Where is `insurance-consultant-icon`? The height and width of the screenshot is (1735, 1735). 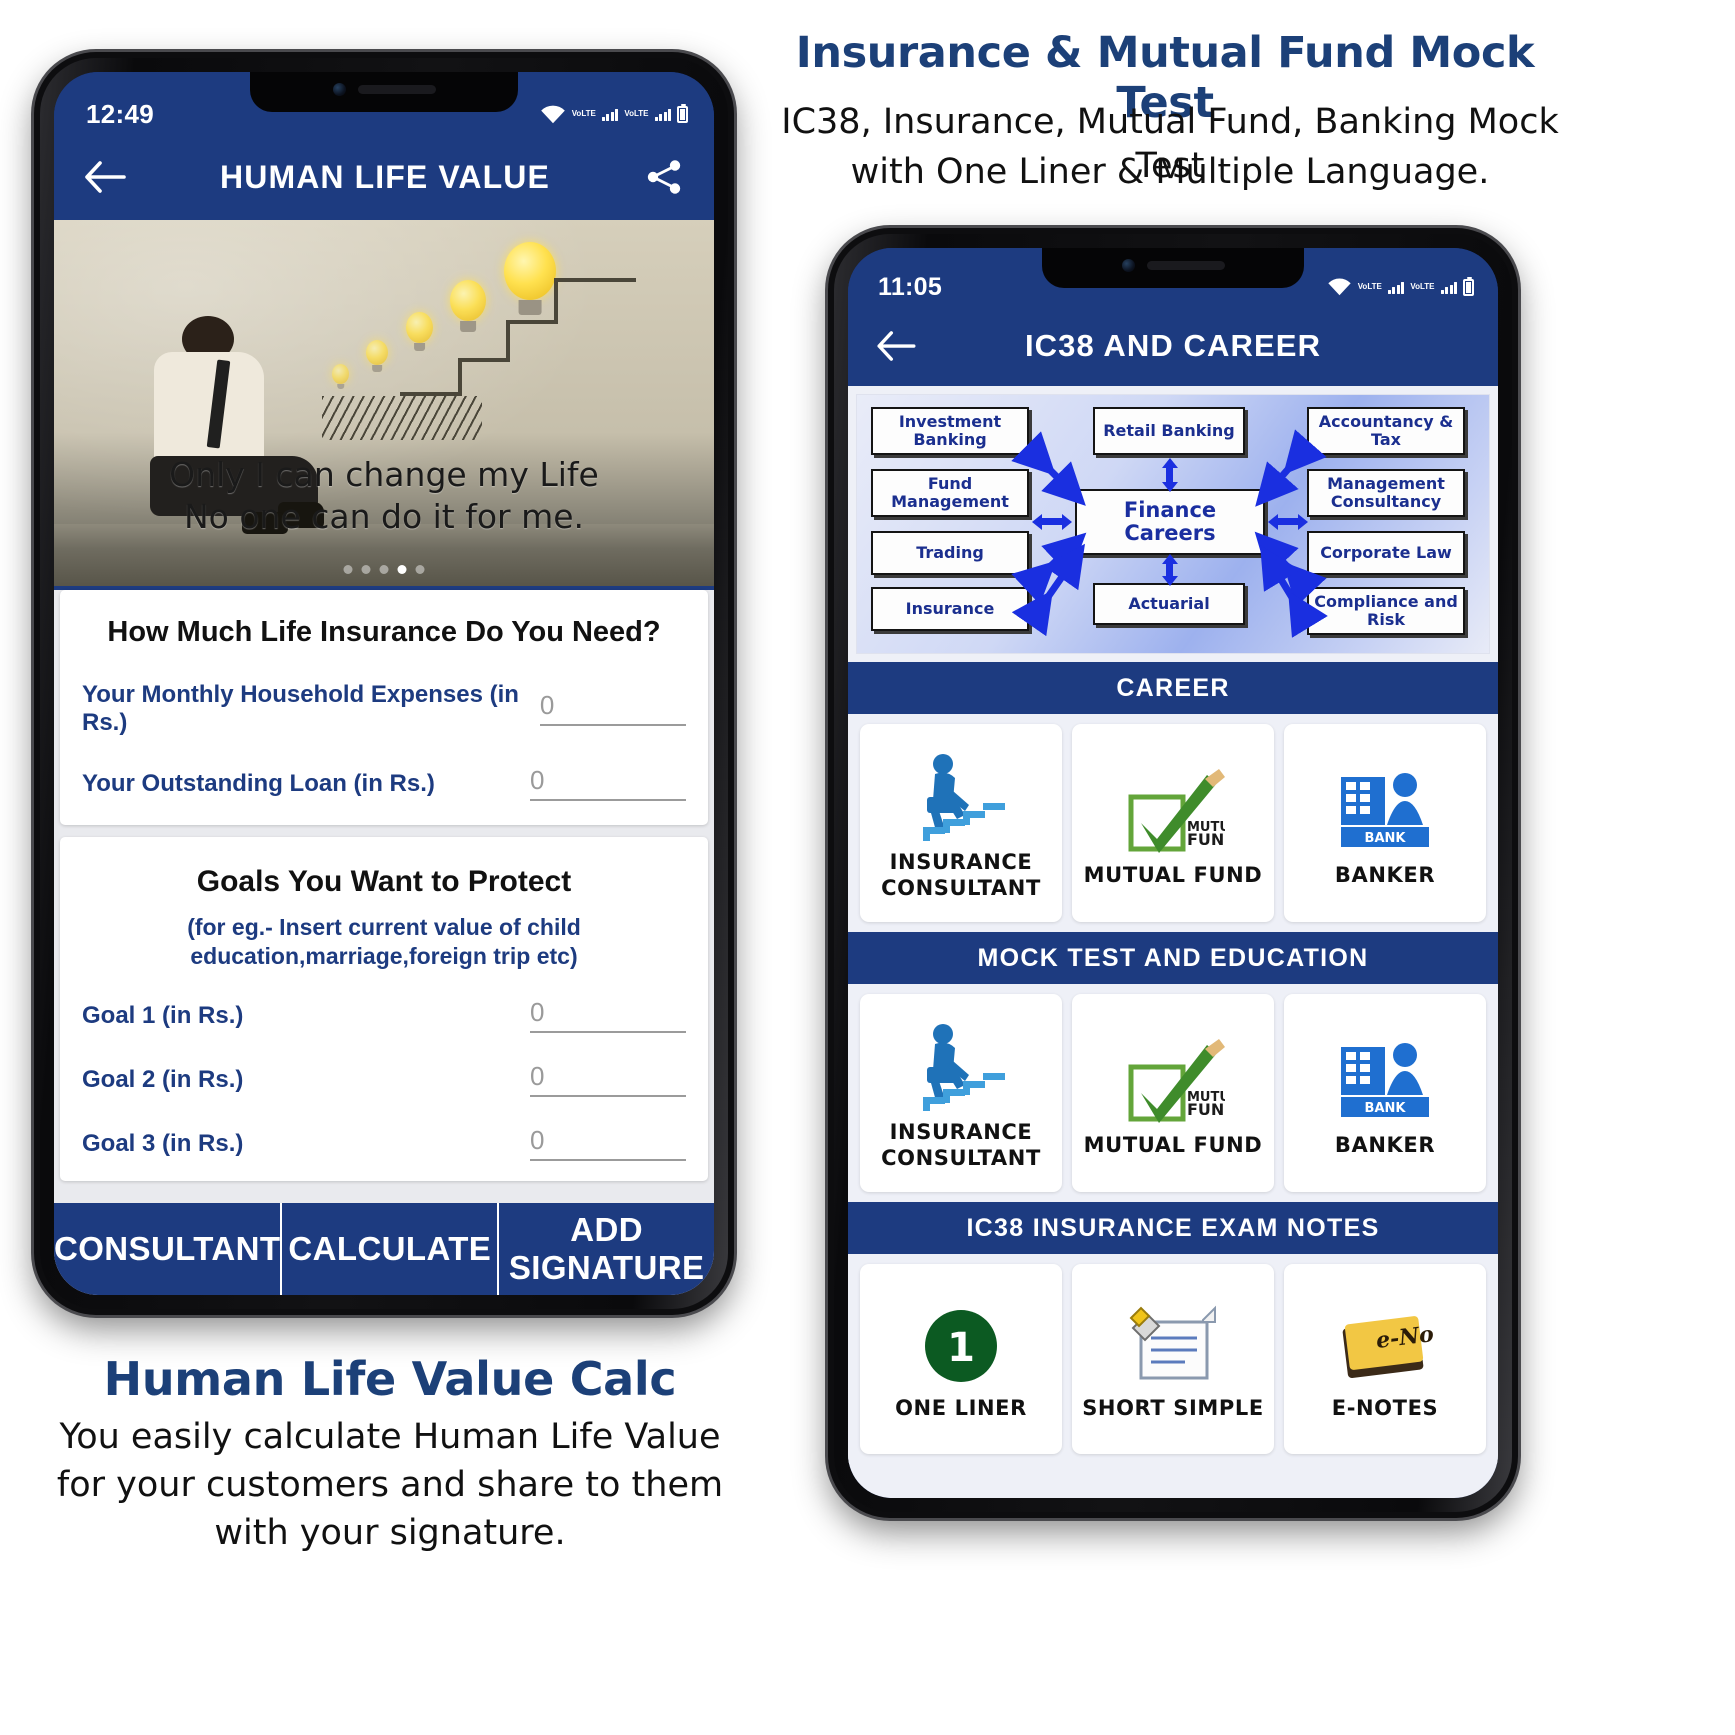 insurance-consultant-icon is located at coordinates (961, 797).